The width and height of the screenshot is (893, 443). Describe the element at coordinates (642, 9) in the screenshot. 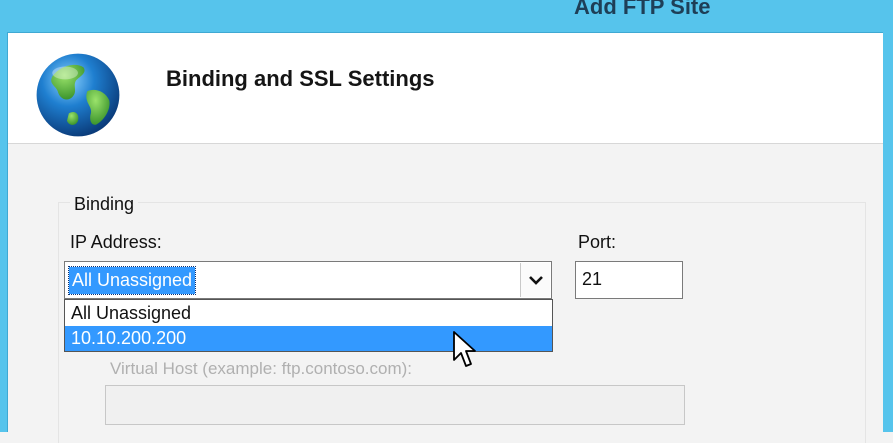

I see `window-title: Add FTP Site` at that location.